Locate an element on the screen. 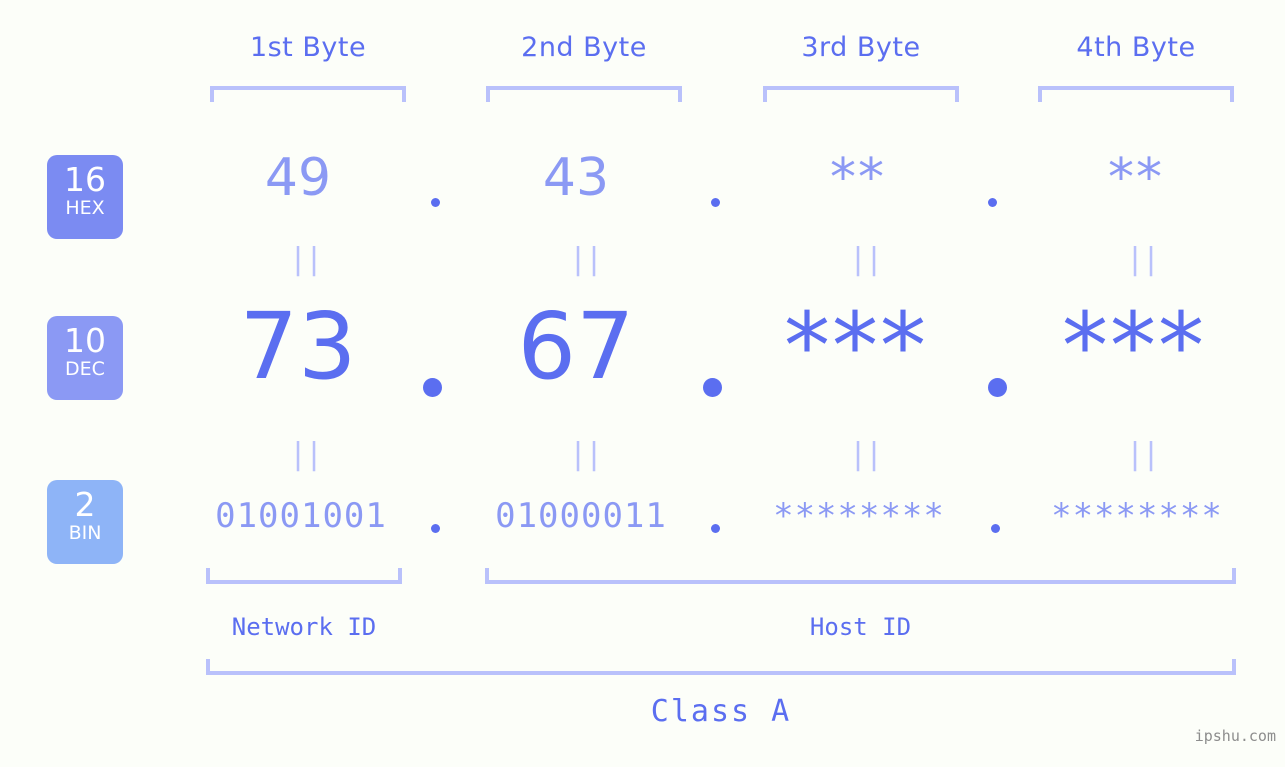 Image resolution: width=1285 pixels, height=767 pixels. bin-byte-4-value: ******** is located at coordinates (1137, 516).